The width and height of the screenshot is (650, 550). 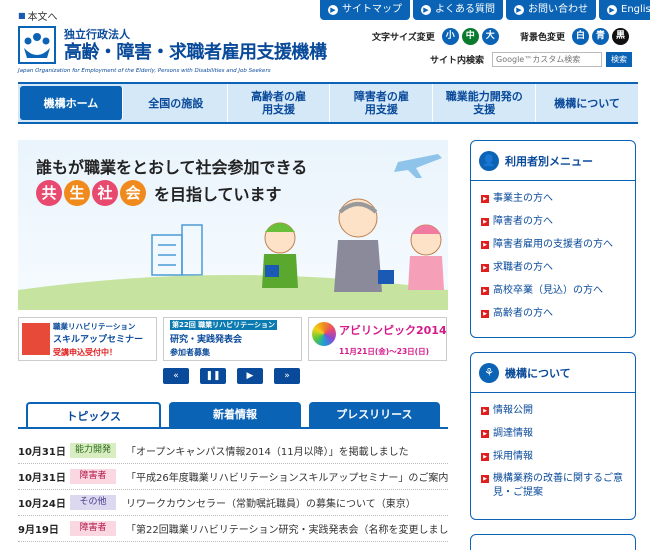 I want to click on about-disclosure: ▶ 情報公開, so click(x=558, y=410).